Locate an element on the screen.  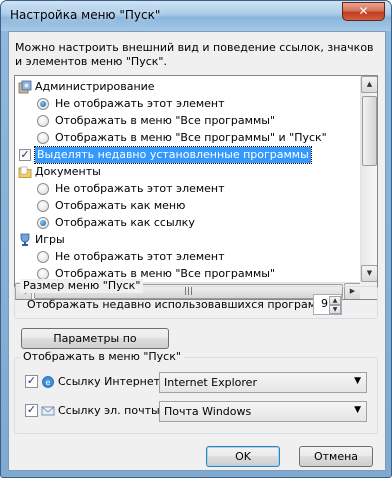
checkbox-checked: ✓ is located at coordinates (25, 155).